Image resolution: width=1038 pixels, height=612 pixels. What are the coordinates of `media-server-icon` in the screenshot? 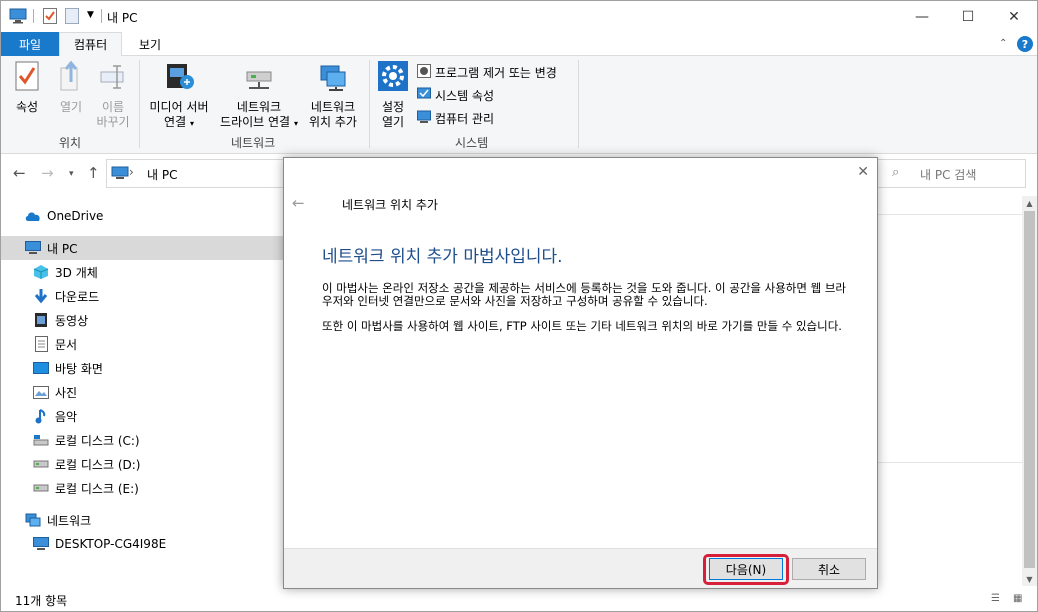 It's located at (179, 78).